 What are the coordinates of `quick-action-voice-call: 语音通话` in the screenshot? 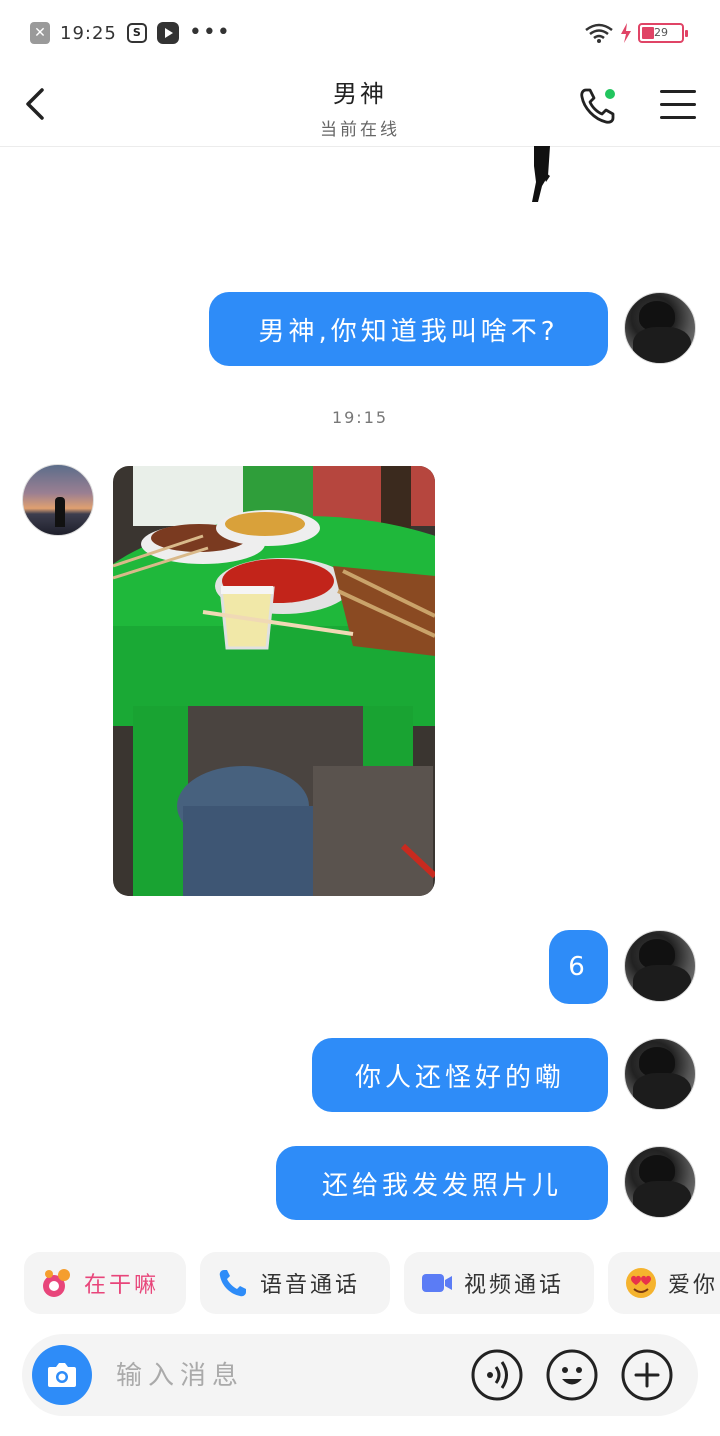 It's located at (295, 1283).